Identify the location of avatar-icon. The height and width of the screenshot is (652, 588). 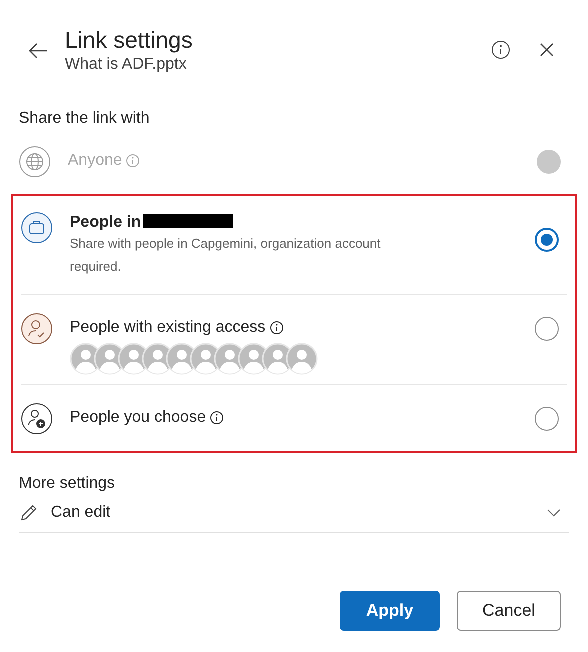
(302, 359).